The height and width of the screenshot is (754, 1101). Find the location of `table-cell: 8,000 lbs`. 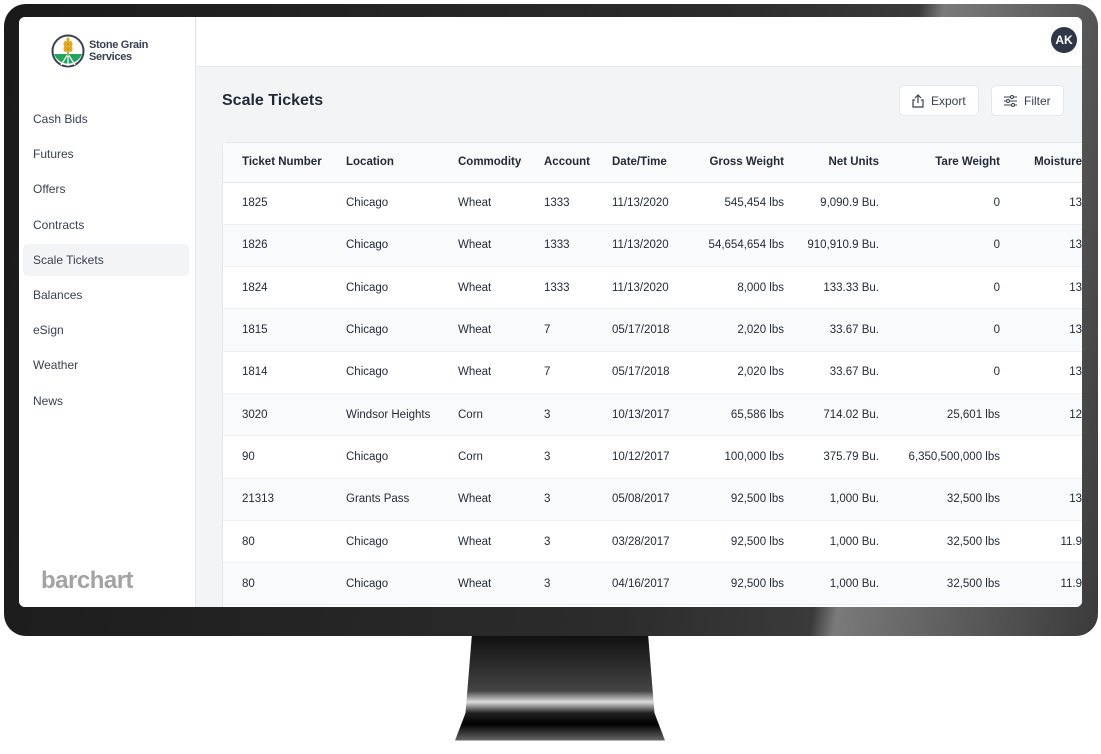

table-cell: 8,000 lbs is located at coordinates (739, 288).